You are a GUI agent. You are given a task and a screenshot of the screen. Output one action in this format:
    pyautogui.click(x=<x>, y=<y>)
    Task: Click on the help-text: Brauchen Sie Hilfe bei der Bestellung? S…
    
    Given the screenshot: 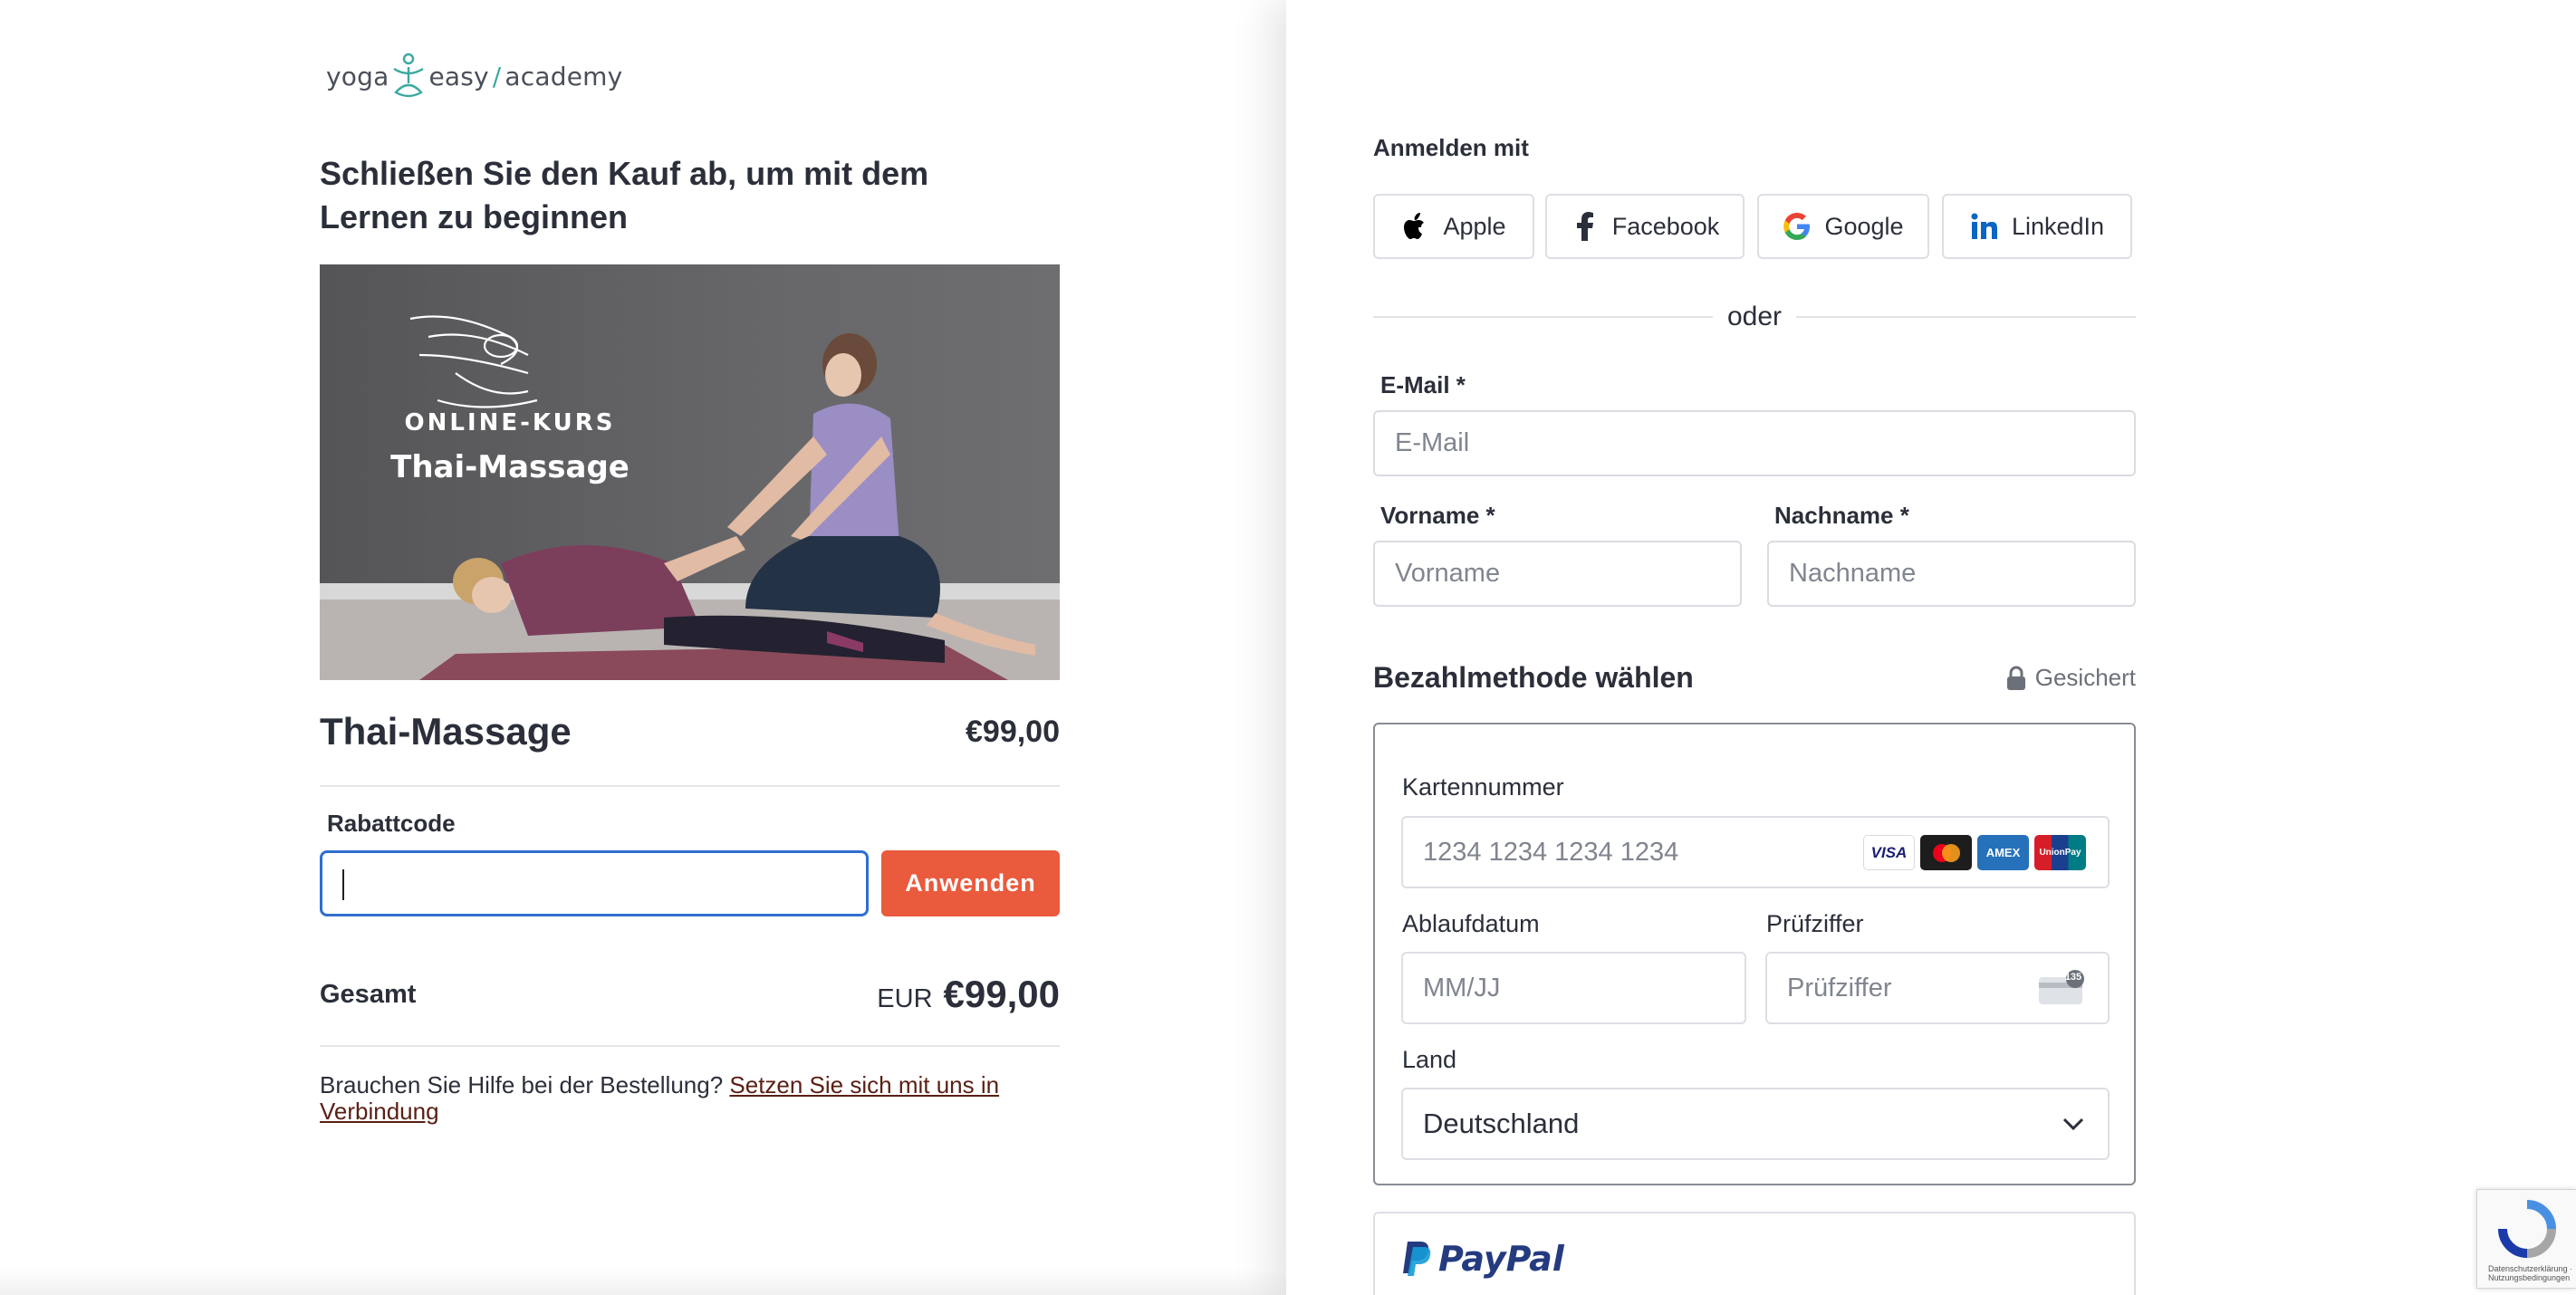 What is the action you would take?
    pyautogui.click(x=690, y=1098)
    